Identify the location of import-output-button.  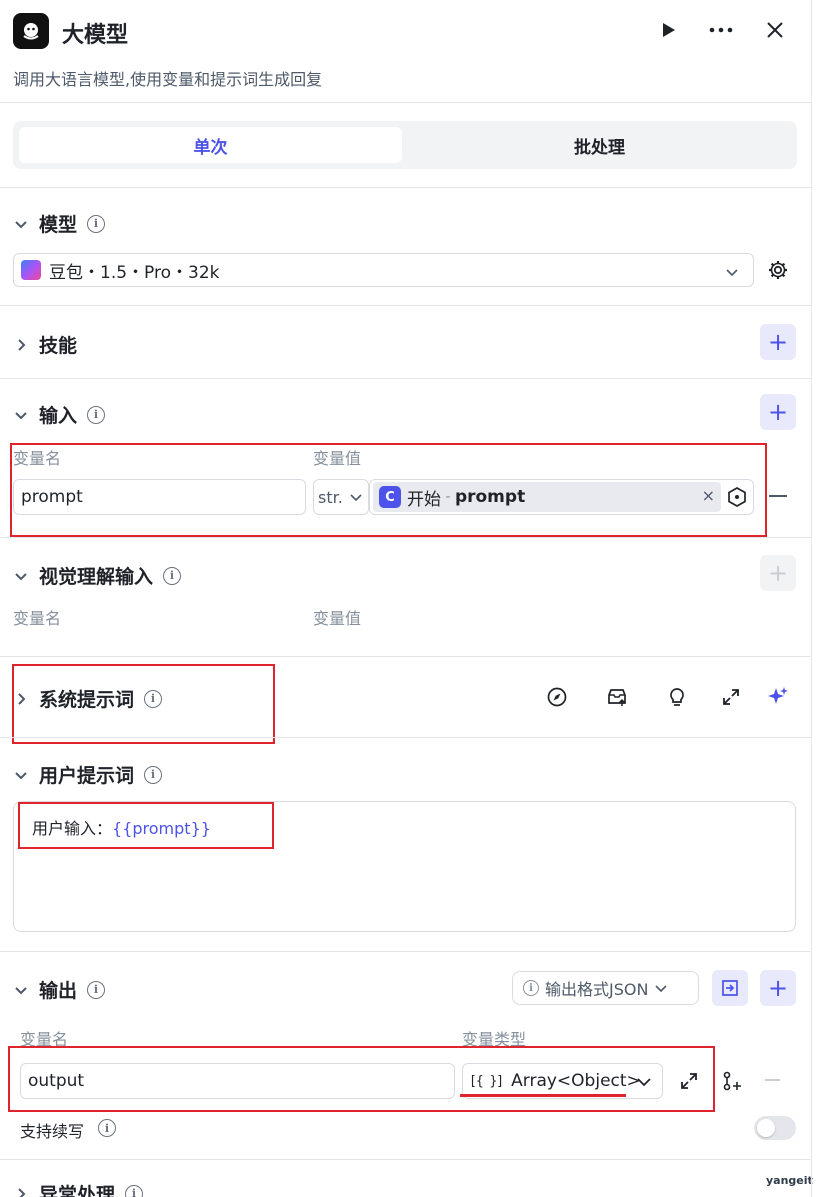
(730, 988).